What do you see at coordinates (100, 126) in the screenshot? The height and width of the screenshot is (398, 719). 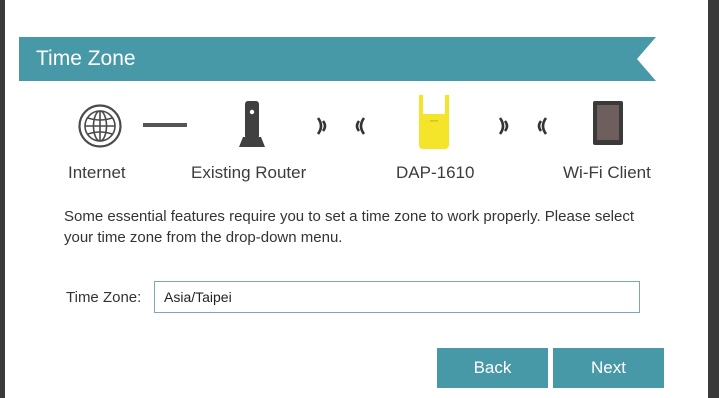 I see `globe-icon` at bounding box center [100, 126].